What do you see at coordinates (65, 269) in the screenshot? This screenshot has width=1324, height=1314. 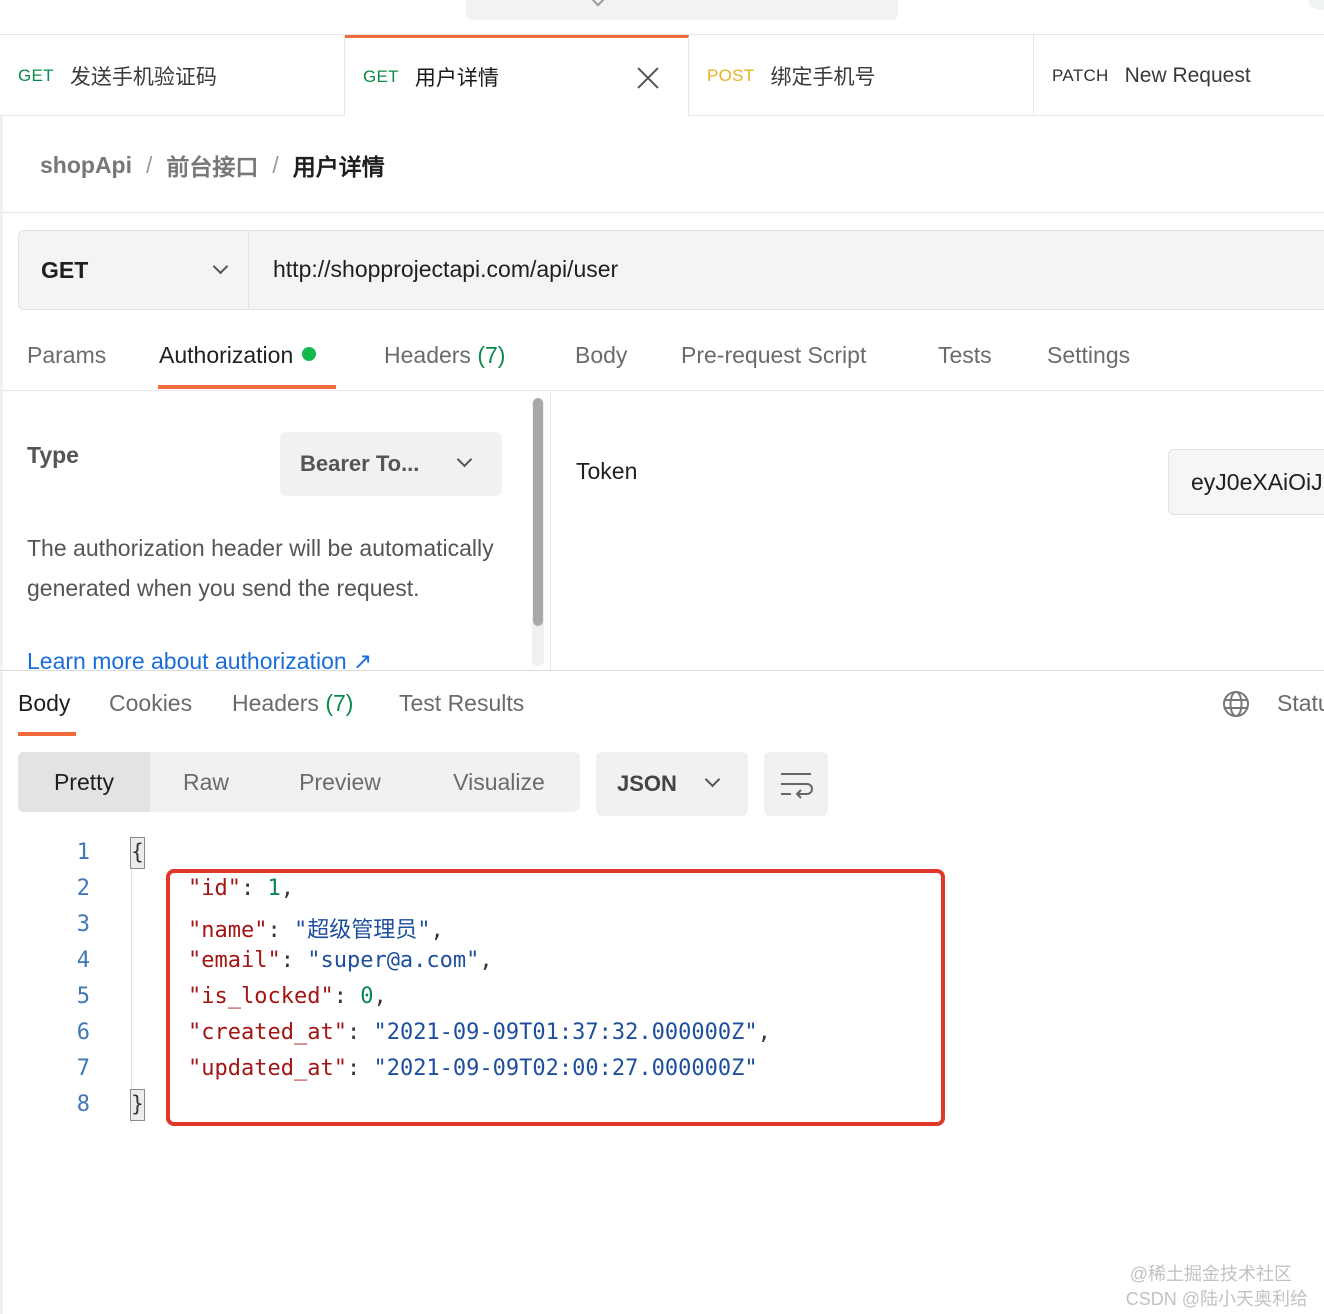 I see `method-value: GET` at bounding box center [65, 269].